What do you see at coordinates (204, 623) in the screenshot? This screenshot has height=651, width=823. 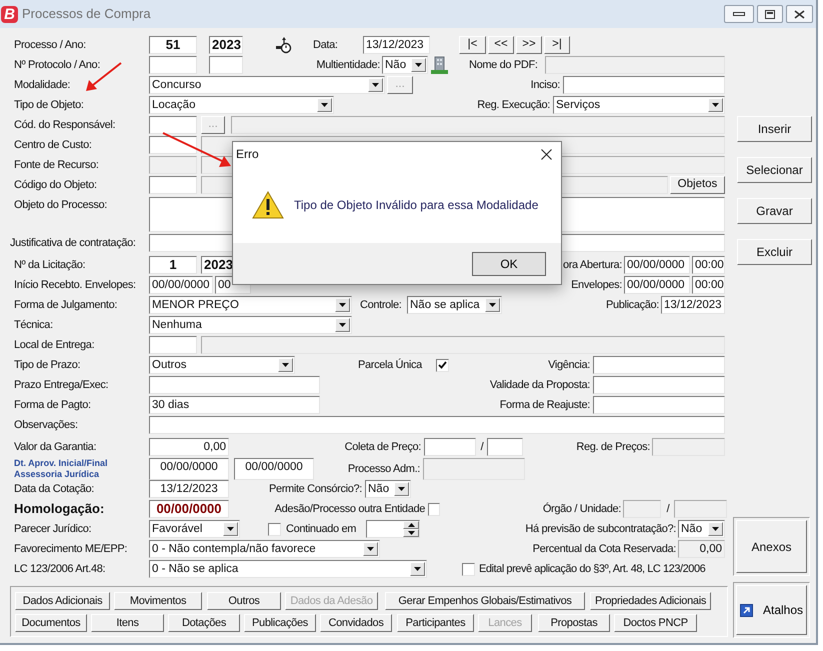 I see `allocations-button: Dotações` at bounding box center [204, 623].